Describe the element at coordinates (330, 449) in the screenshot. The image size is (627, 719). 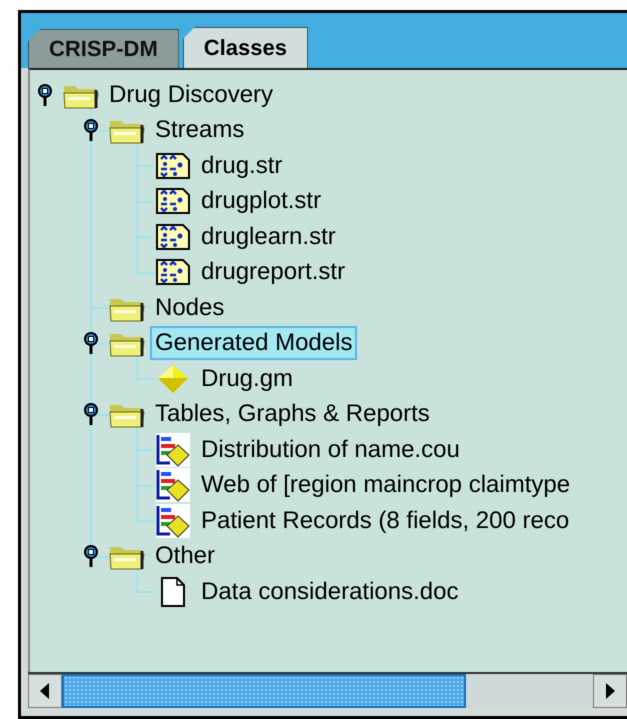
I see `tree-item: Distribution of name.cou` at that location.